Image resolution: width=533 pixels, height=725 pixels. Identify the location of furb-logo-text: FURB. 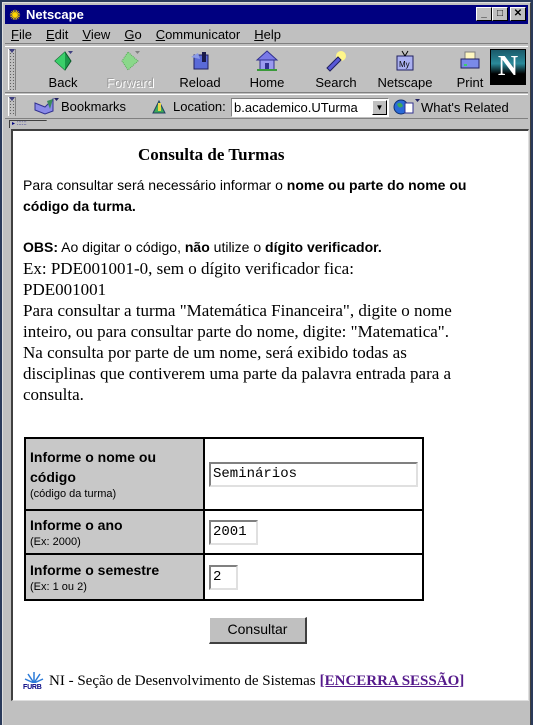
(32, 687).